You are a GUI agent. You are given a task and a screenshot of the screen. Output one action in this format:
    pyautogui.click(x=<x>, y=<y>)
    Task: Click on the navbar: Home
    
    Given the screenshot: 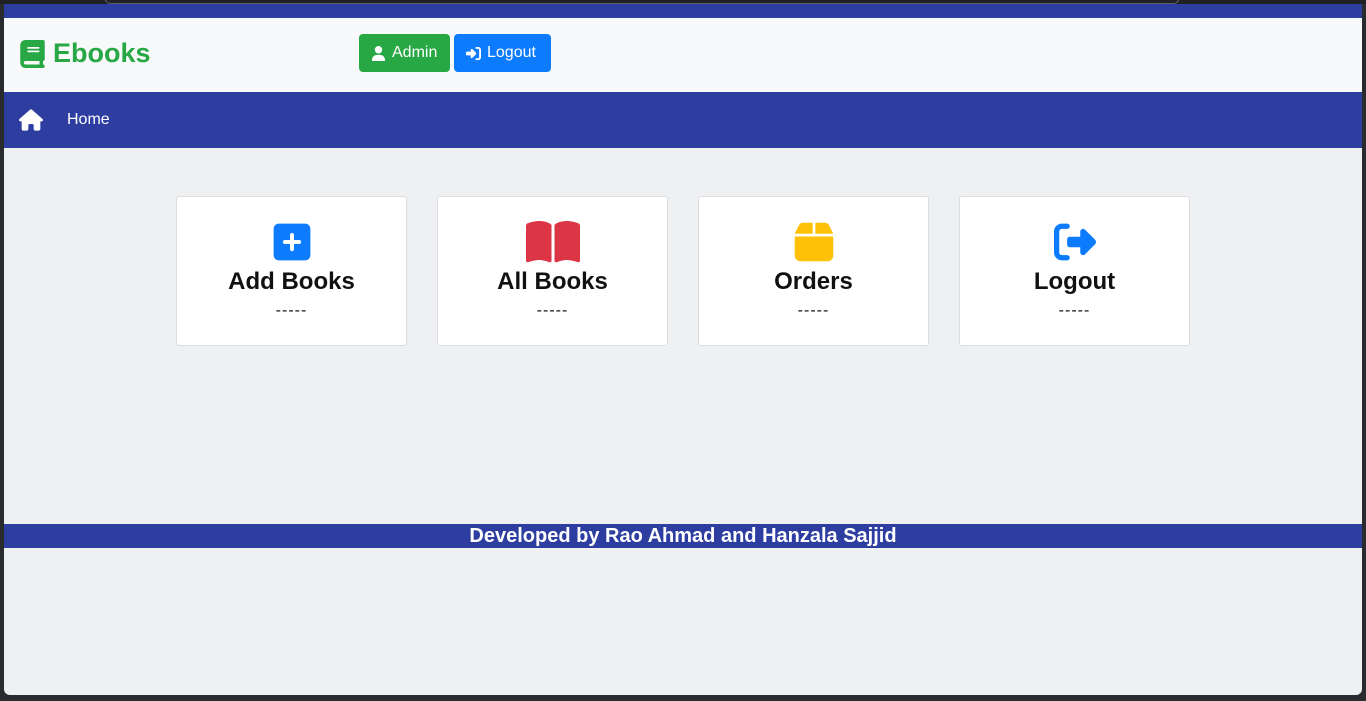 What is the action you would take?
    pyautogui.click(x=683, y=120)
    